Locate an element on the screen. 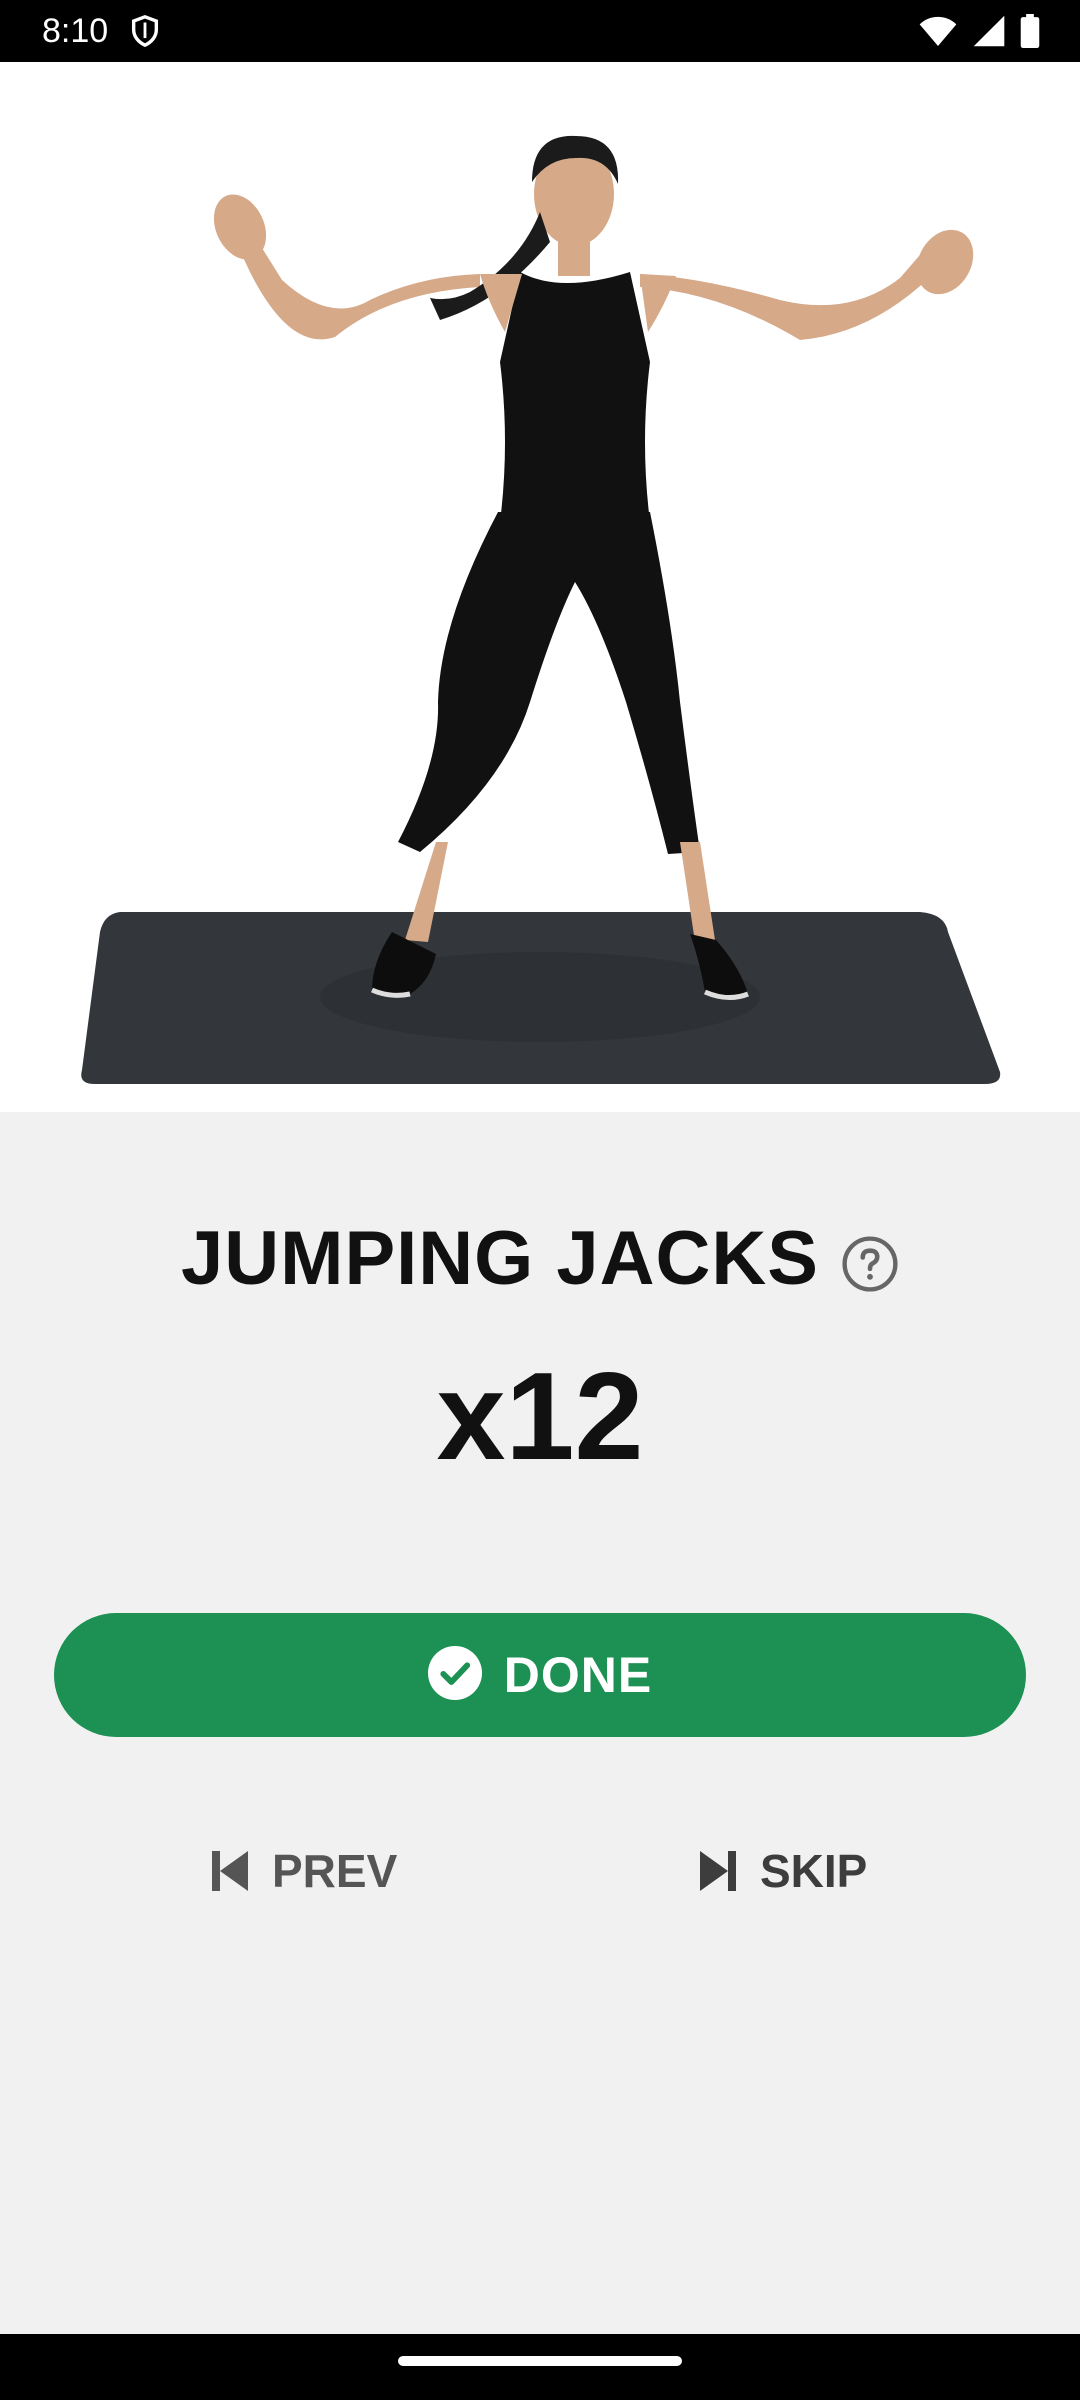 This screenshot has width=1080, height=2400. check-circle-icon is located at coordinates (454, 1673).